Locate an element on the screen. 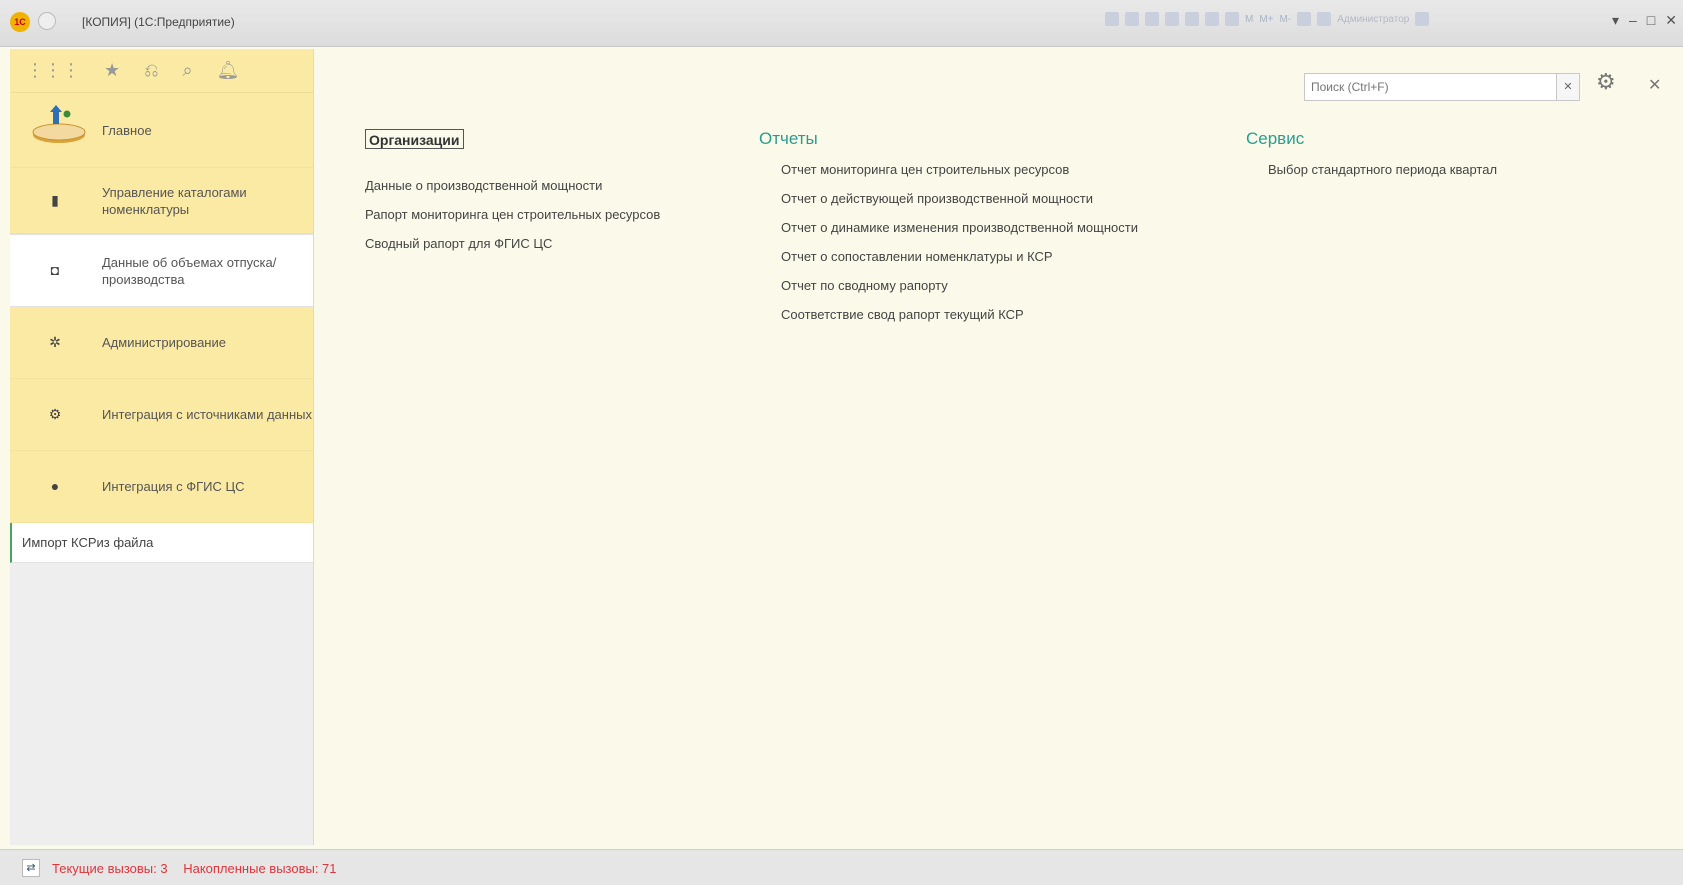 The width and height of the screenshot is (1683, 885). link-icon is located at coordinates (1172, 19).